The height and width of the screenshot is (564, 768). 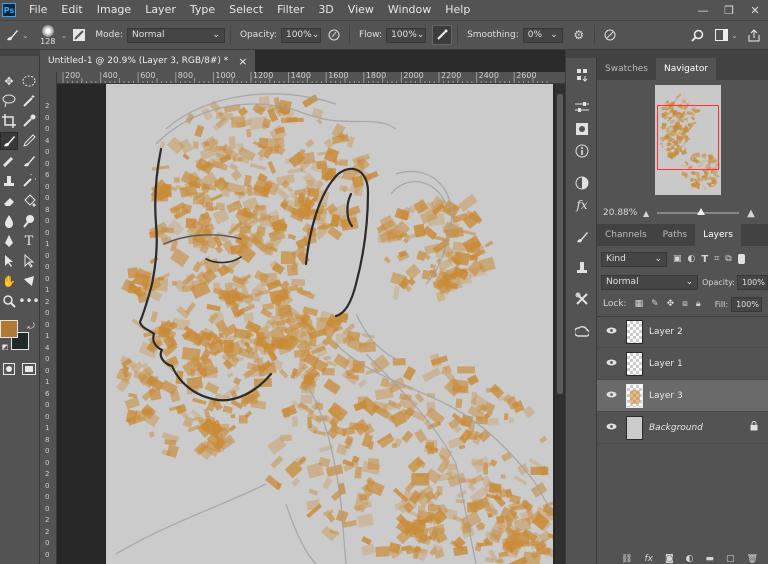 What do you see at coordinates (38, 10) in the screenshot?
I see `menu-file: File` at bounding box center [38, 10].